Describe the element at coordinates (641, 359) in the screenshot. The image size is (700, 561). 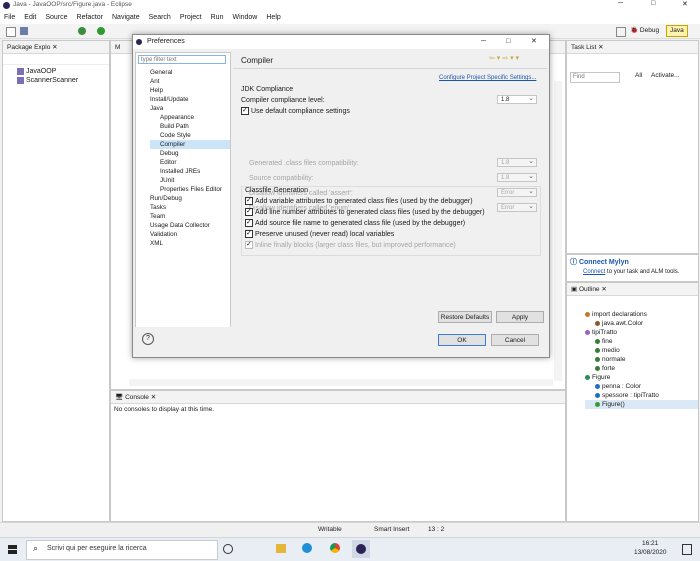
I see `outline-item: normale` at that location.